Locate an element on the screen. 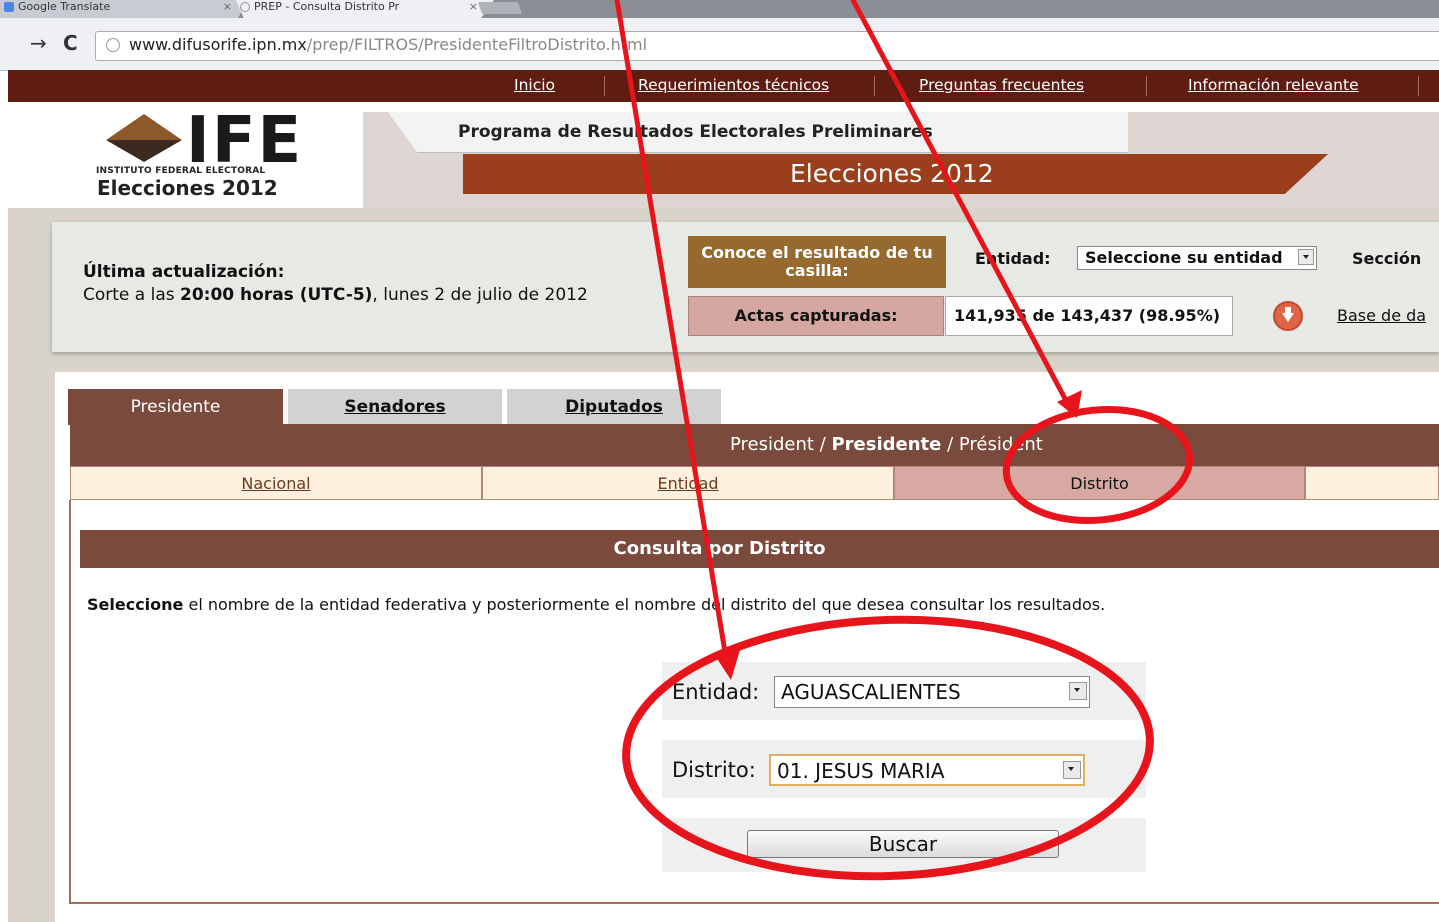  elecciones-title: Elecciones 2012 is located at coordinates (892, 173).